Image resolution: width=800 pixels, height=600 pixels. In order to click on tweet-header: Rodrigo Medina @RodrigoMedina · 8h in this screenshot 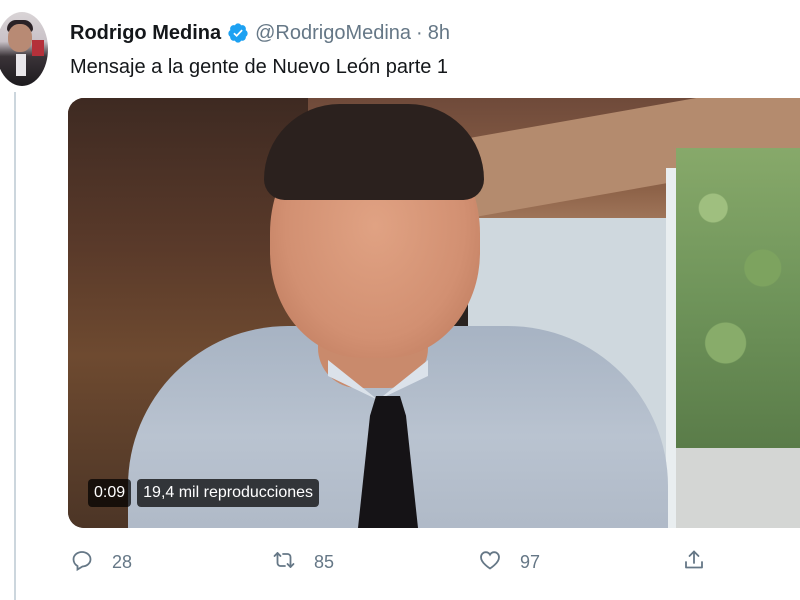, I will do `click(260, 33)`.